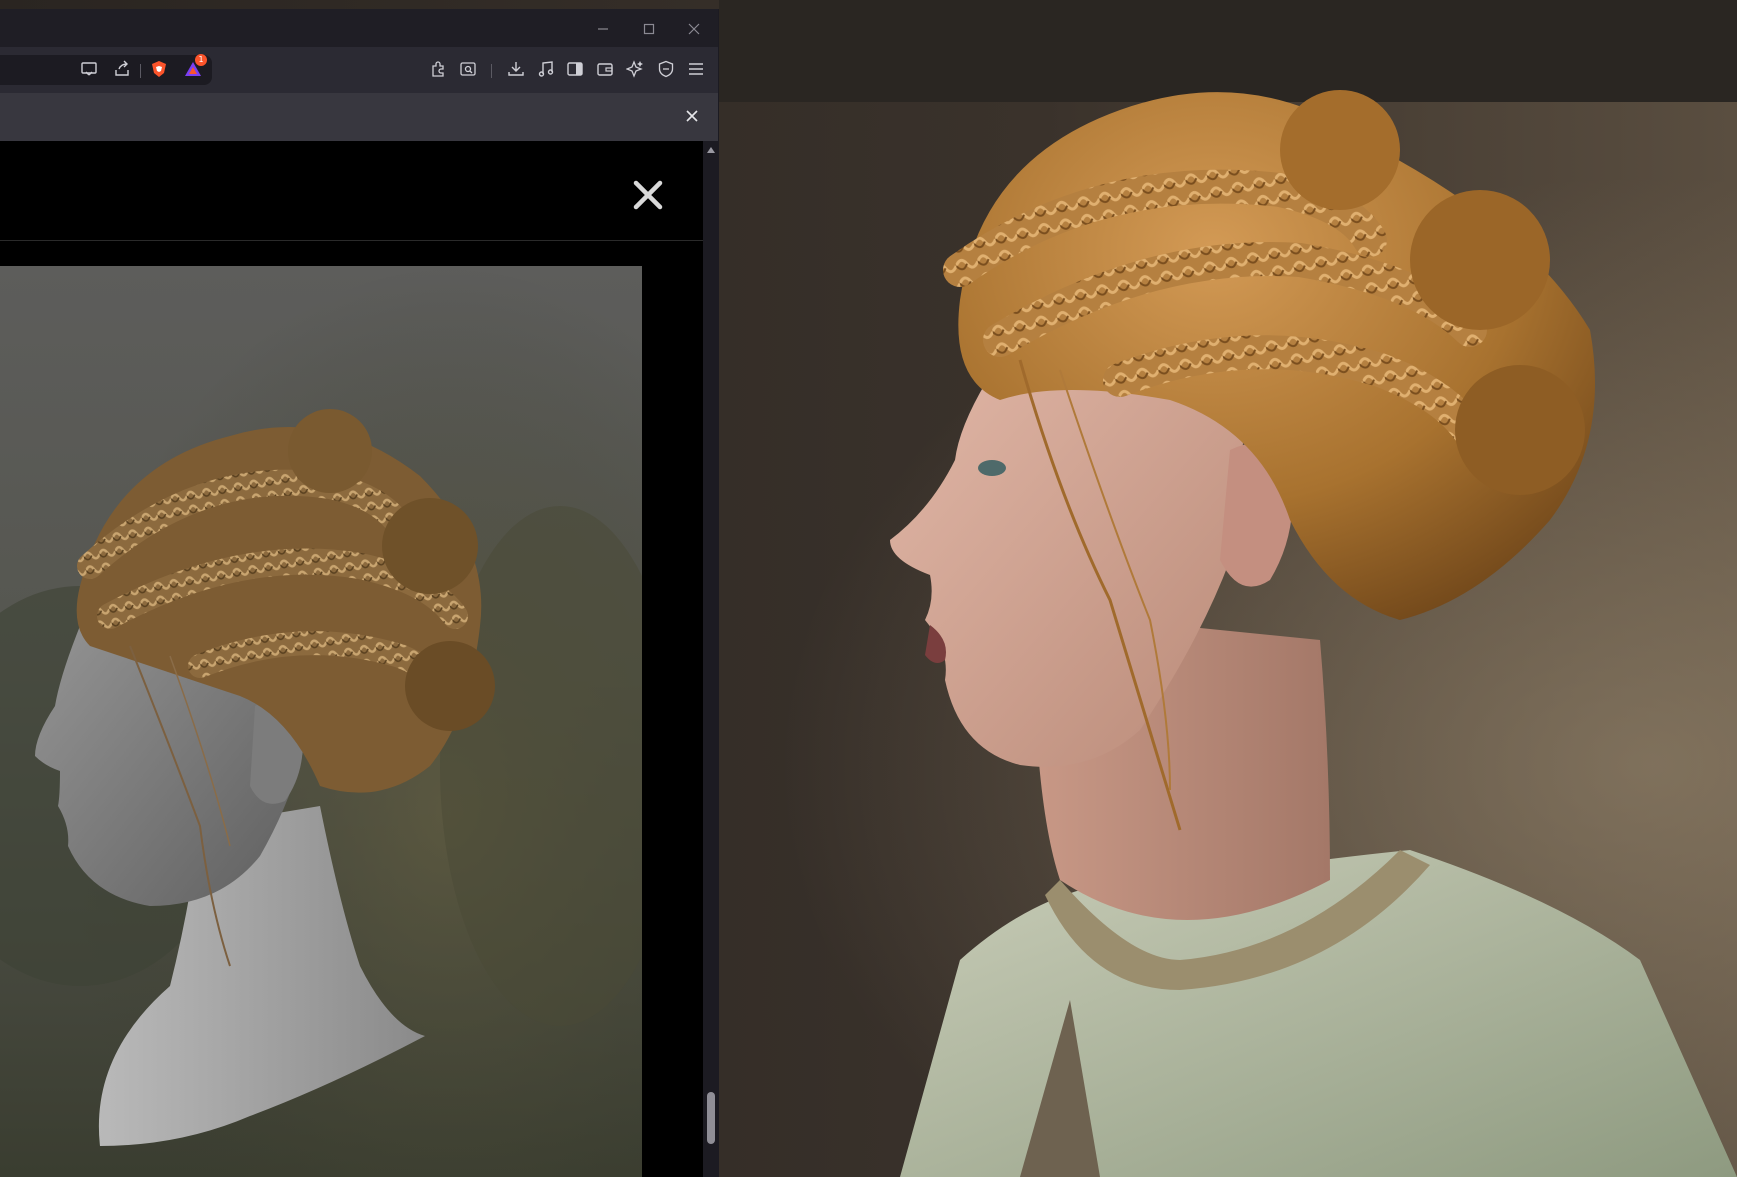  I want to click on maximize-button, so click(649, 29).